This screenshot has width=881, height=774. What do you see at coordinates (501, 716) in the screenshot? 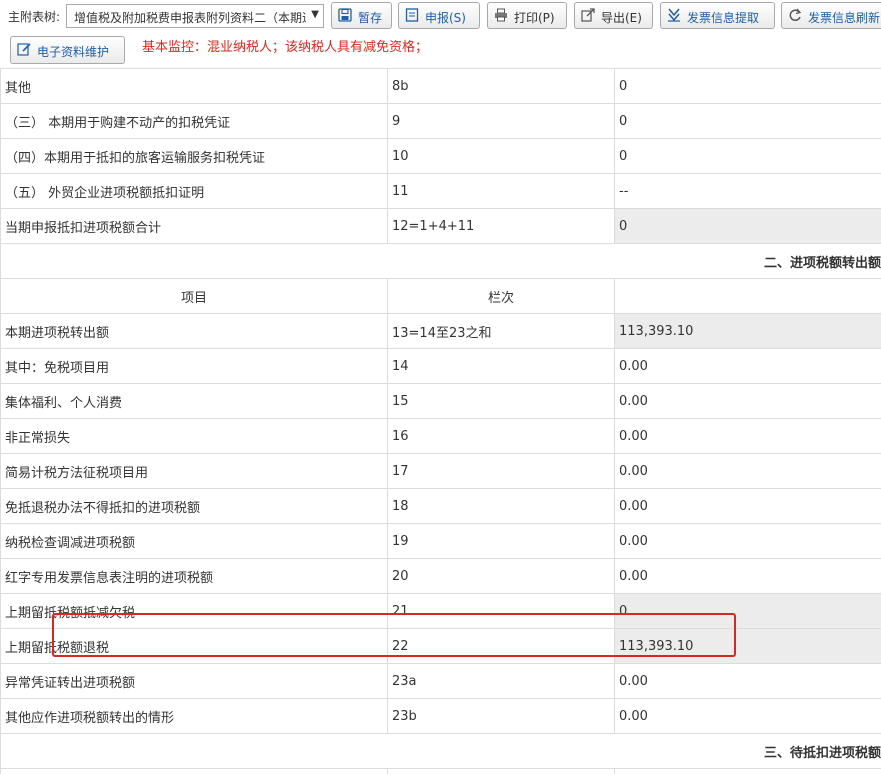
I see `col-cell: 23b` at bounding box center [501, 716].